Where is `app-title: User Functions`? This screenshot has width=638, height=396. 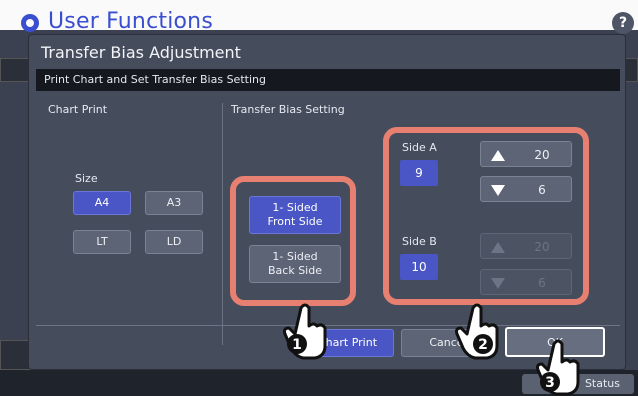
app-title: User Functions is located at coordinates (130, 21).